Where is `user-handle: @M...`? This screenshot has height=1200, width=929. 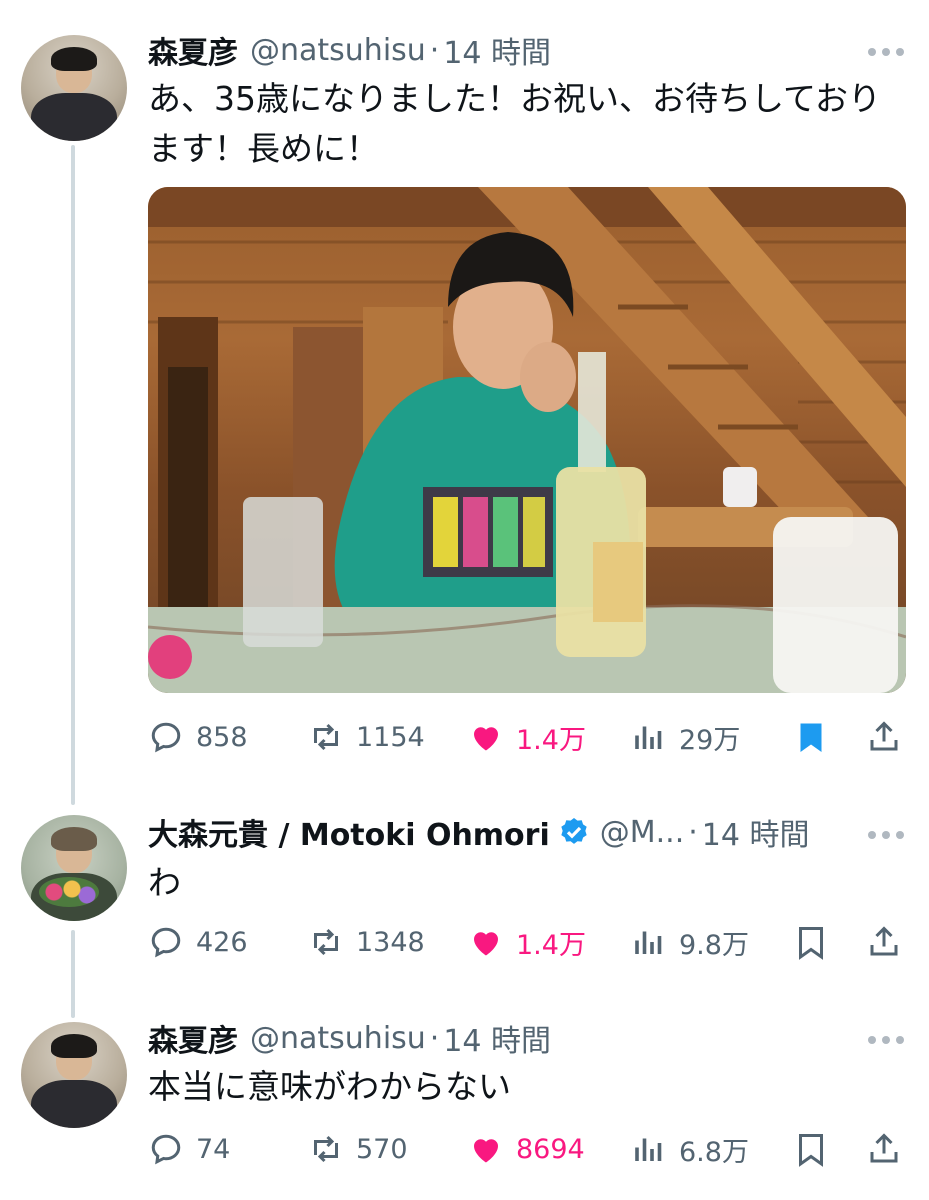 user-handle: @M... is located at coordinates (642, 832).